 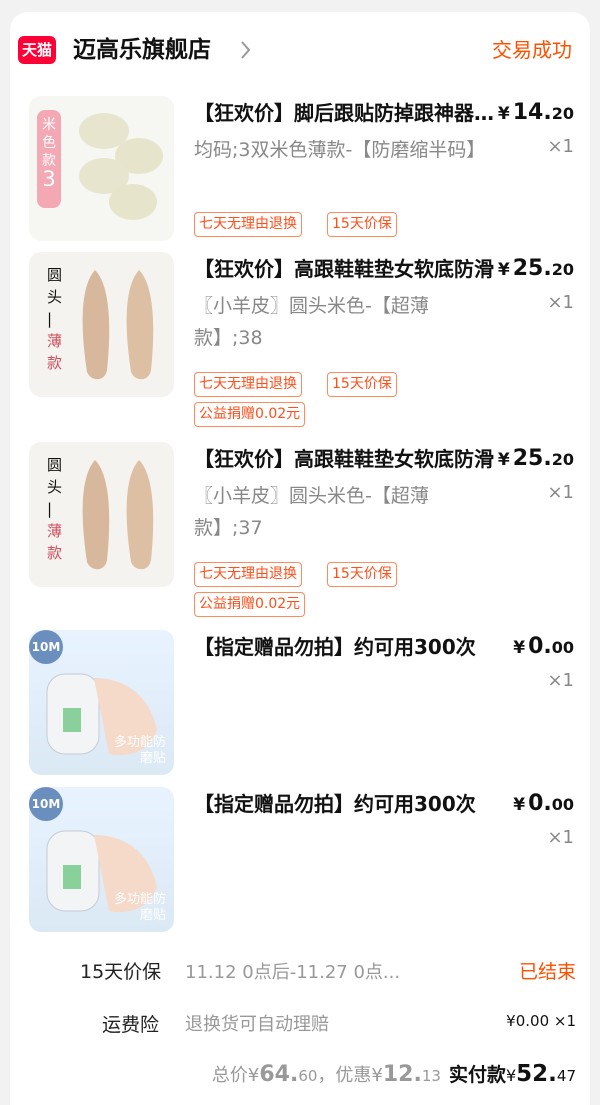 What do you see at coordinates (535, 112) in the screenshot?
I see `product-price: ¥14.20` at bounding box center [535, 112].